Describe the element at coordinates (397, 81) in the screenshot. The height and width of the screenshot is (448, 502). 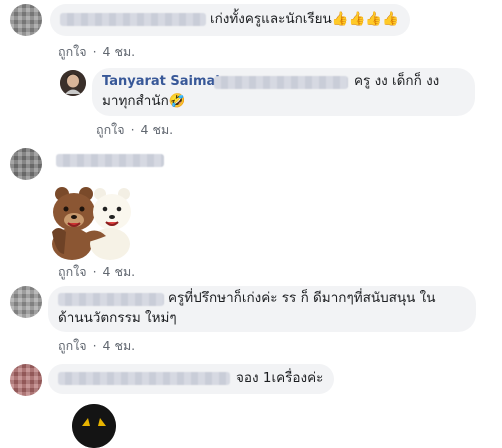
I see `reply-text-line-1: ครู งง เด็กก็ งง` at that location.